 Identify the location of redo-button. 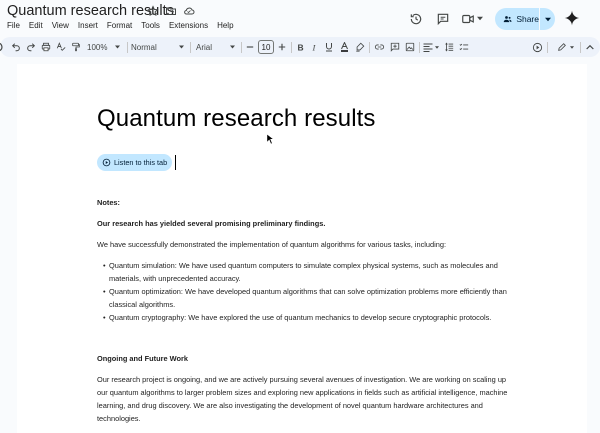
(31, 47).